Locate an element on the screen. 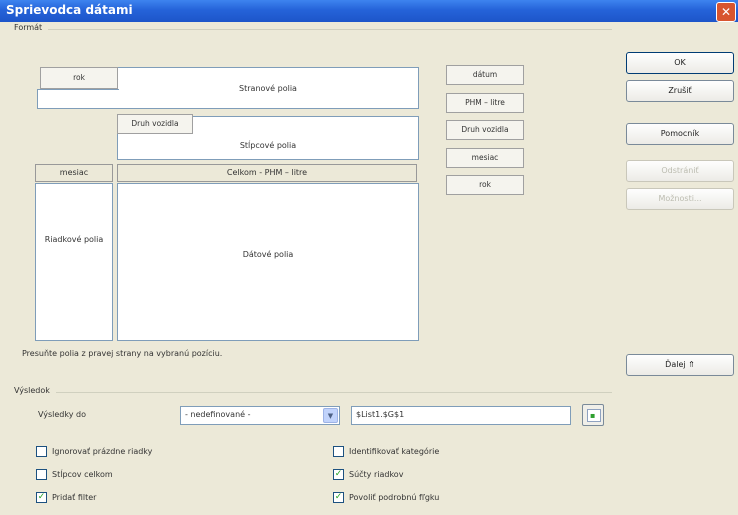  title-bar: Sprievodca dátami ✕ is located at coordinates (369, 11).